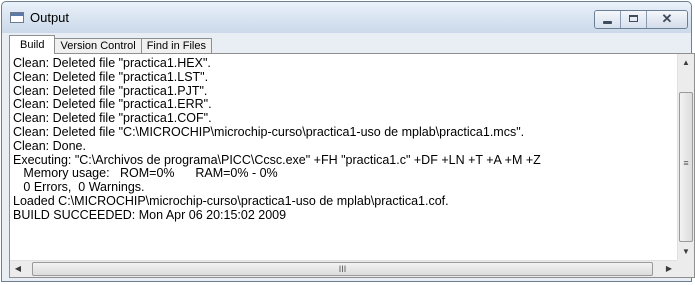 Image resolution: width=695 pixels, height=285 pixels. Describe the element at coordinates (112, 104) in the screenshot. I see `log-line: Clean: Deleted file "practica1.ERR".` at that location.